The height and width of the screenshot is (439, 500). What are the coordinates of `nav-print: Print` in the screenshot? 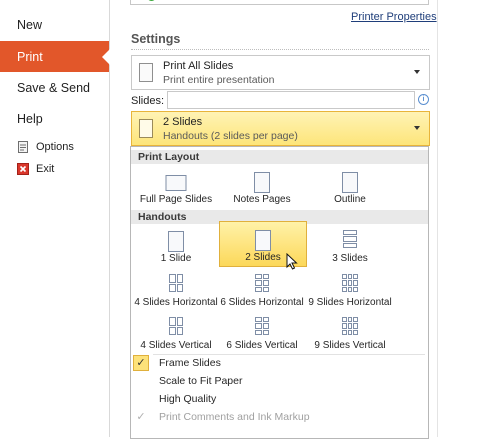 It's located at (55, 56).